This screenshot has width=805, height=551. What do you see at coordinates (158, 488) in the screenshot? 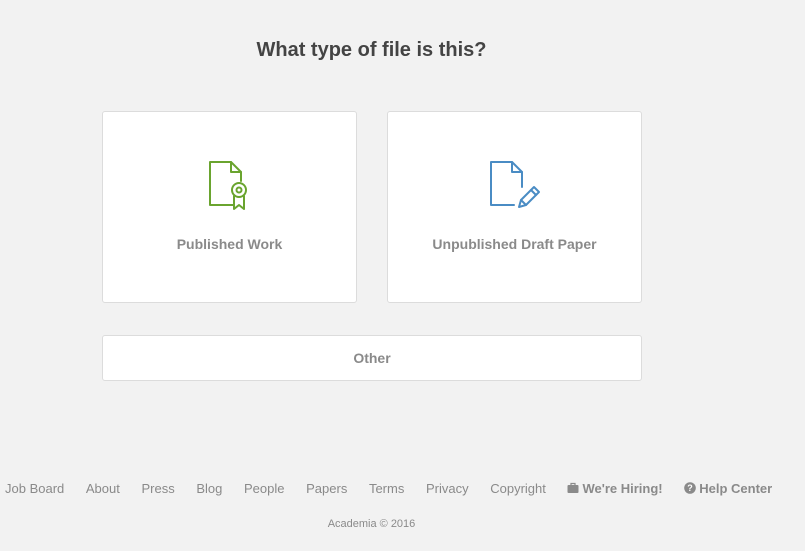
I see `footer-link-press: Press` at bounding box center [158, 488].